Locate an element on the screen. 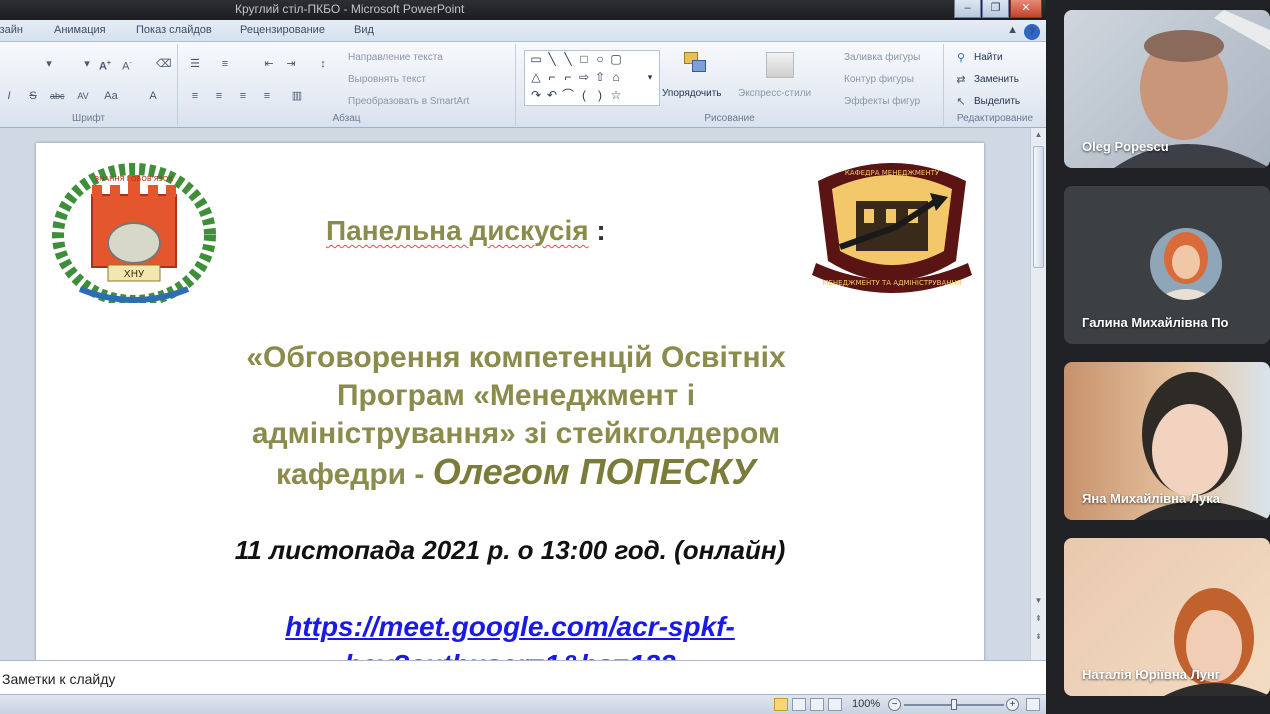  tab-file: Дизайн is located at coordinates (11, 30).